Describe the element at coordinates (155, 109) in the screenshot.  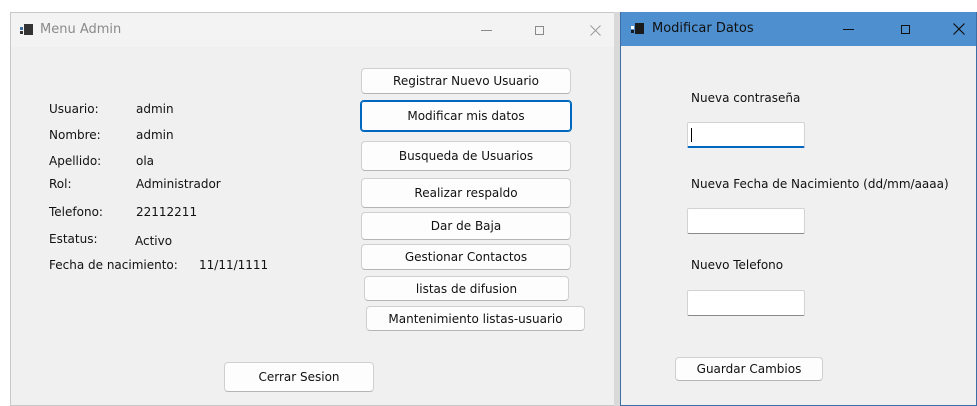
I see `usuario-value: admin` at that location.